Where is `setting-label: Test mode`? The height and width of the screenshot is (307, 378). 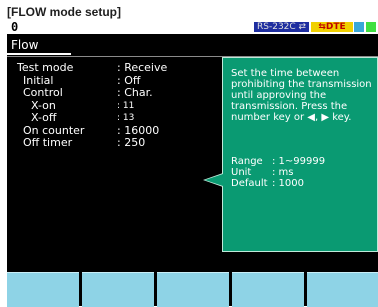
setting-label: Test mode is located at coordinates (45, 67).